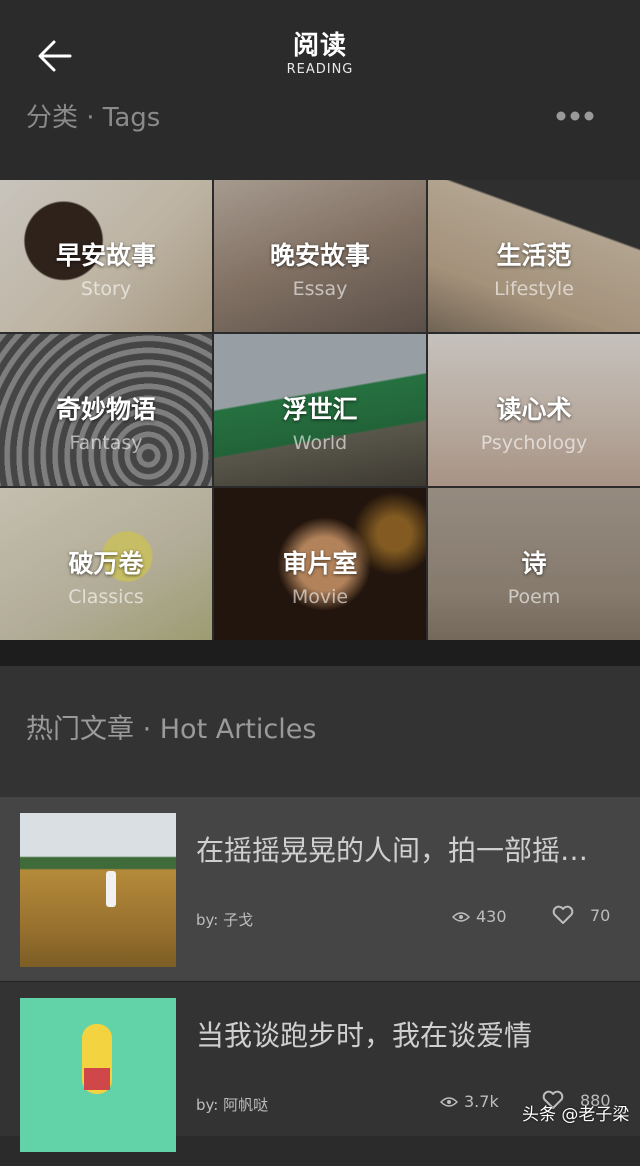 The image size is (640, 1166). What do you see at coordinates (171, 729) in the screenshot?
I see `hot-articles-label: 热门文章 · Hot Articles` at bounding box center [171, 729].